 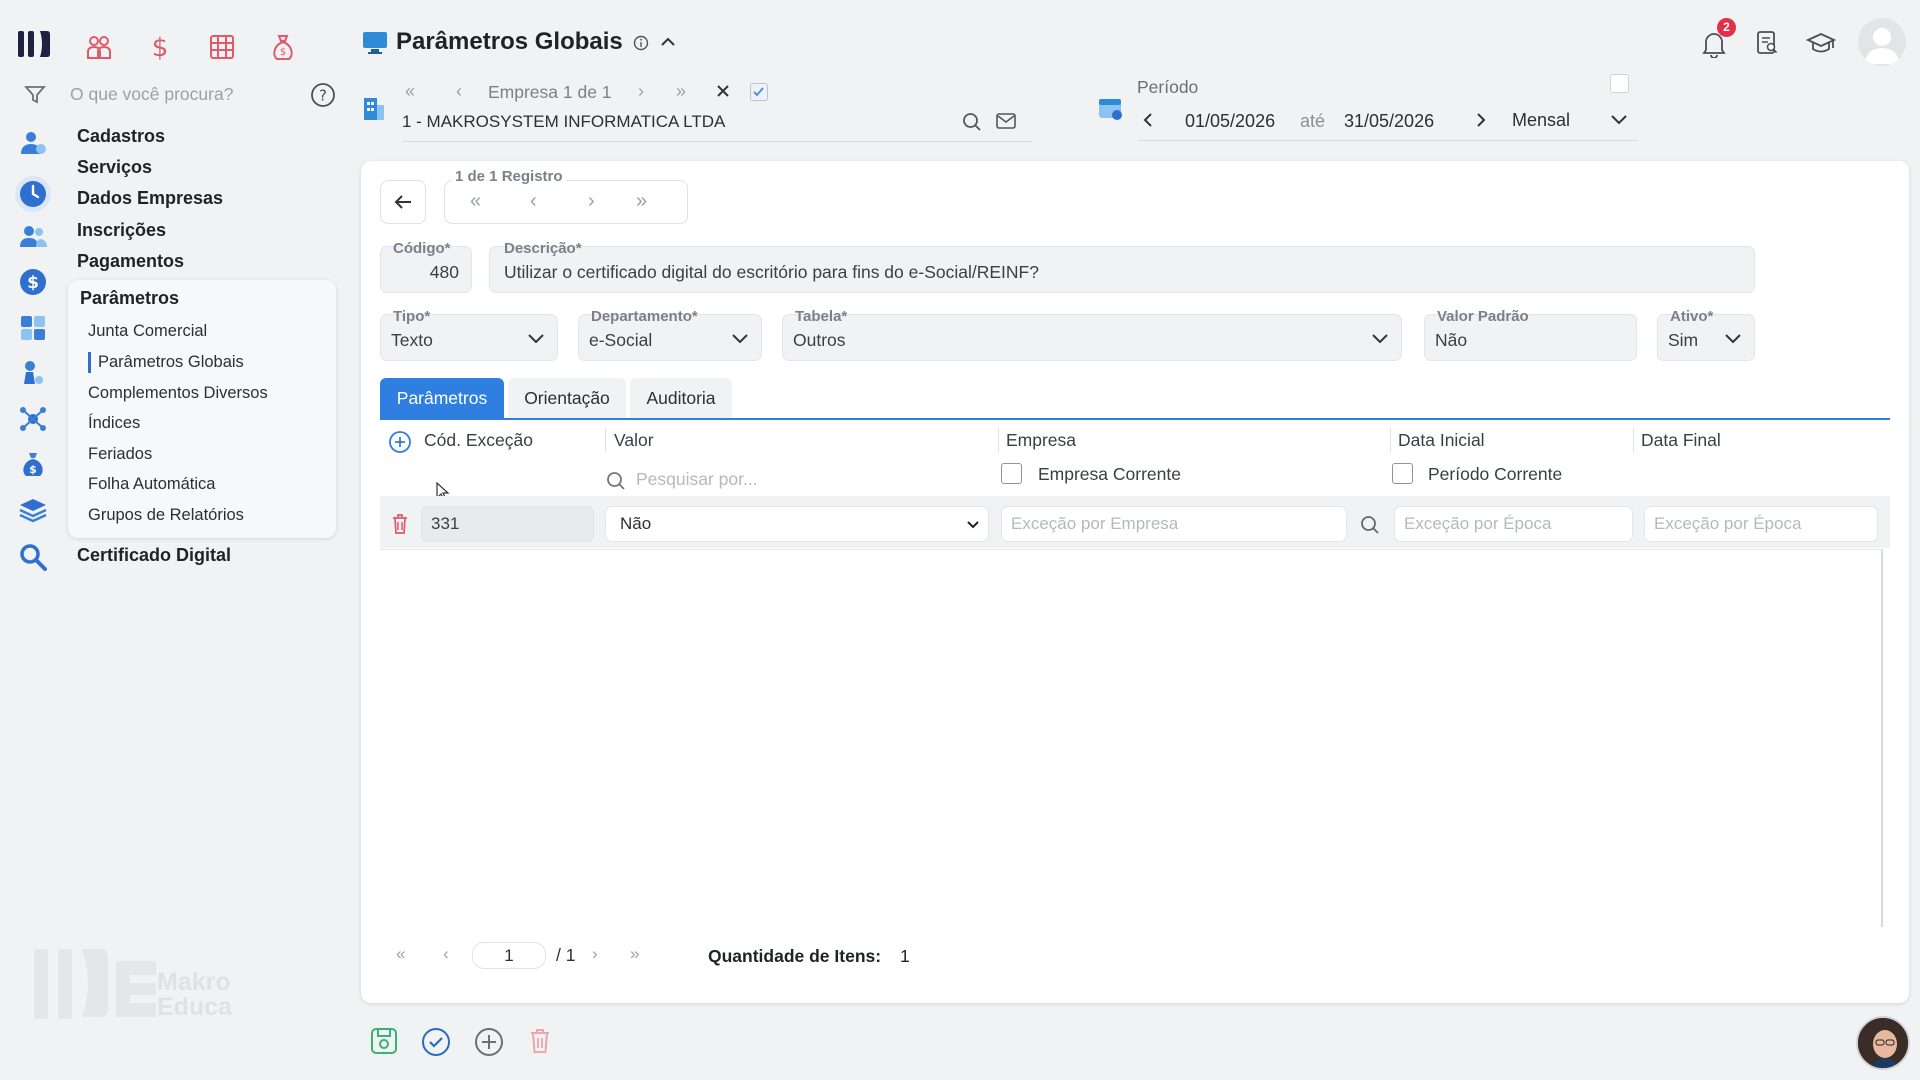 I want to click on tipo-select: Tipo* Texto, so click(x=469, y=334).